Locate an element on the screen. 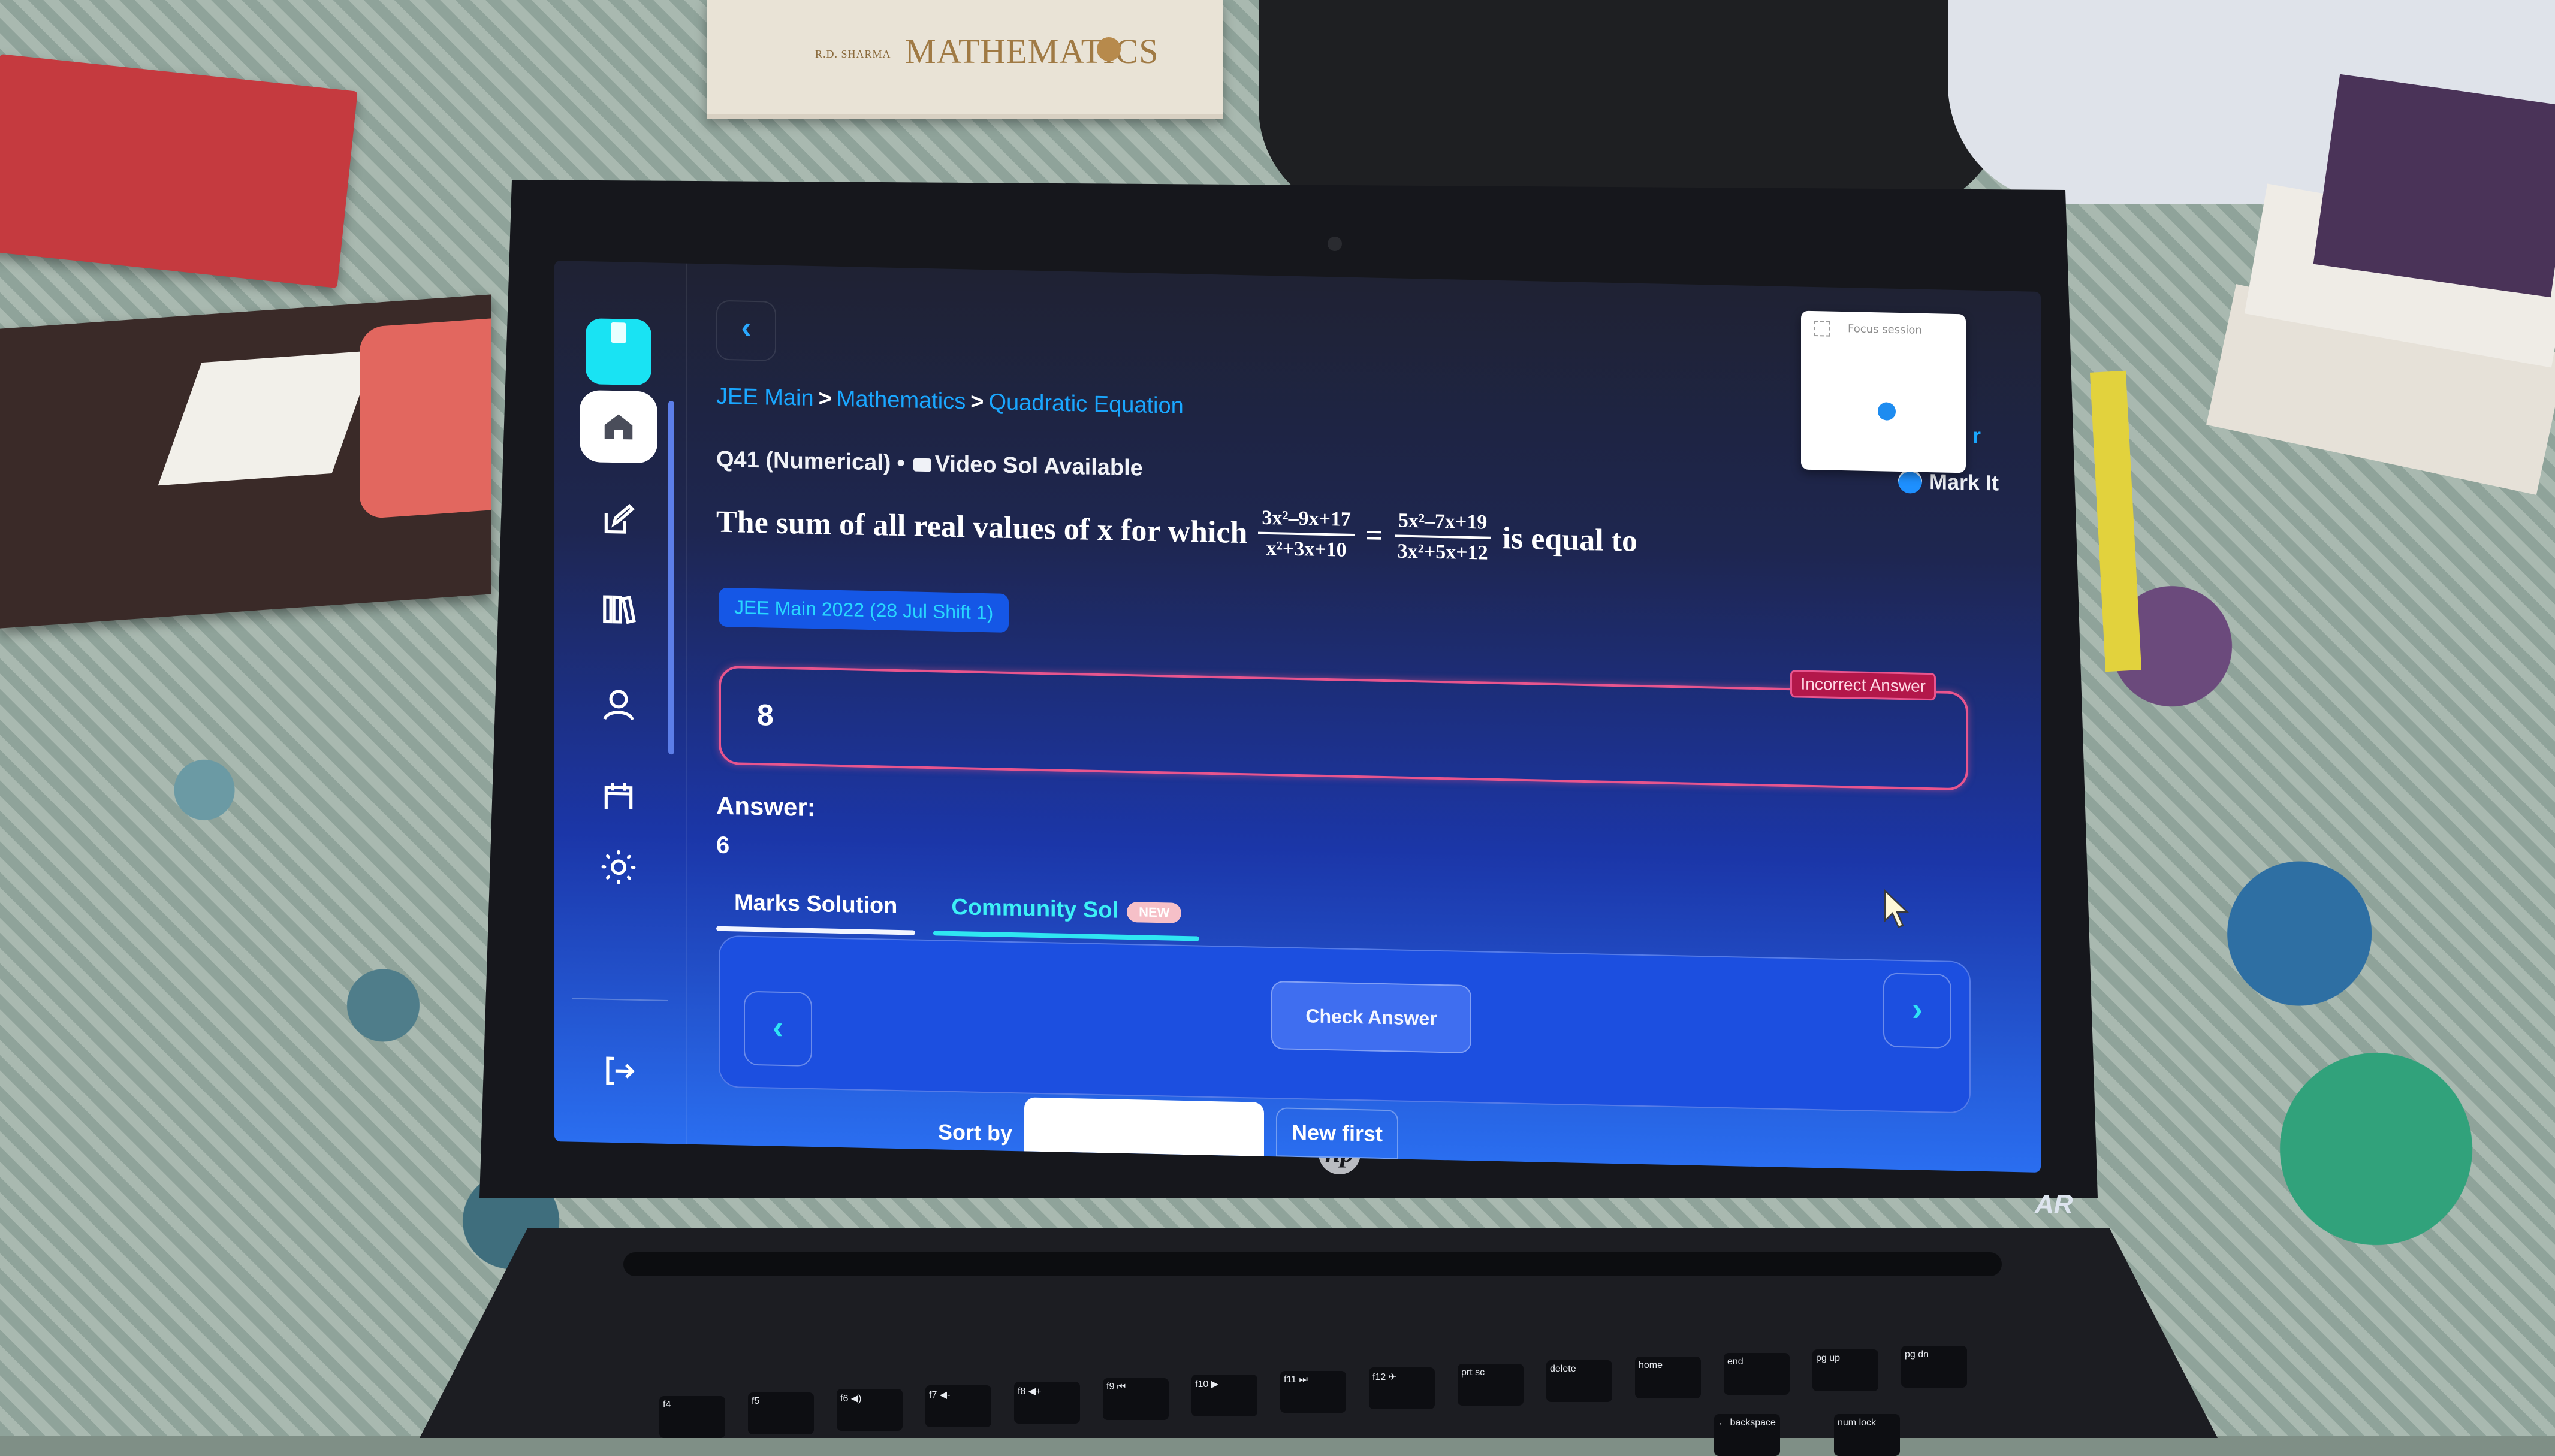  red-book is located at coordinates (179, 171).